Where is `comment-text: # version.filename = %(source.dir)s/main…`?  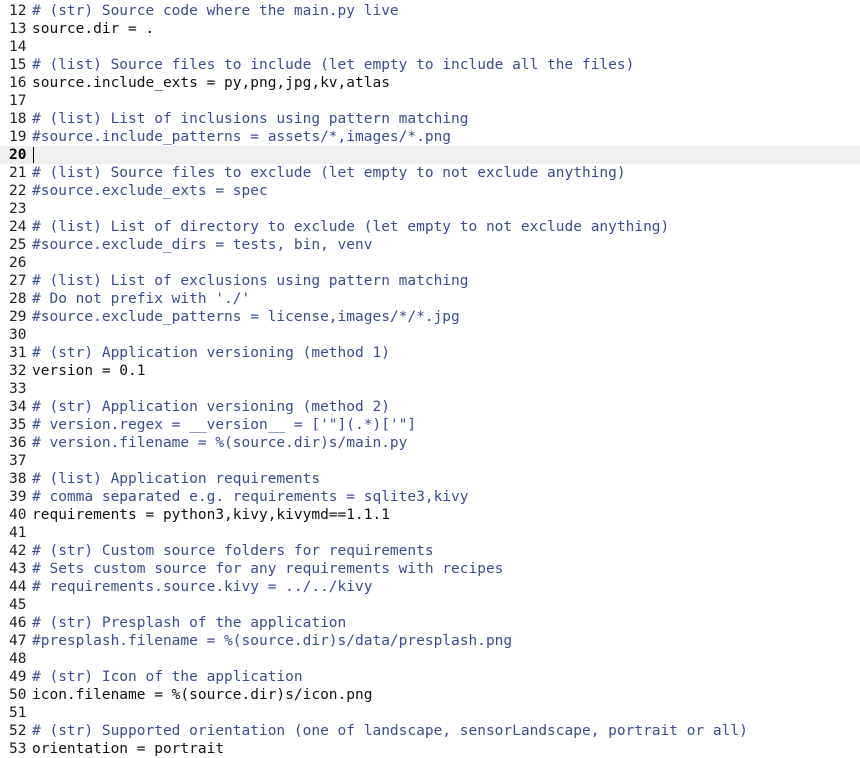 comment-text: # version.filename = %(source.dir)s/main… is located at coordinates (218, 443).